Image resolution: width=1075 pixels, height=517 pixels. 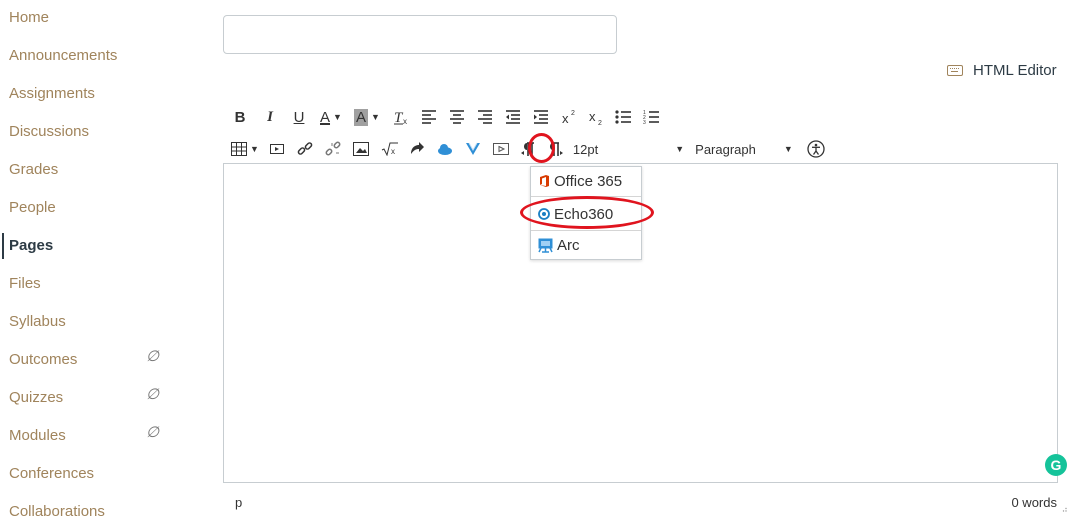 I want to click on grammarly-icon: G, so click(x=1056, y=465).